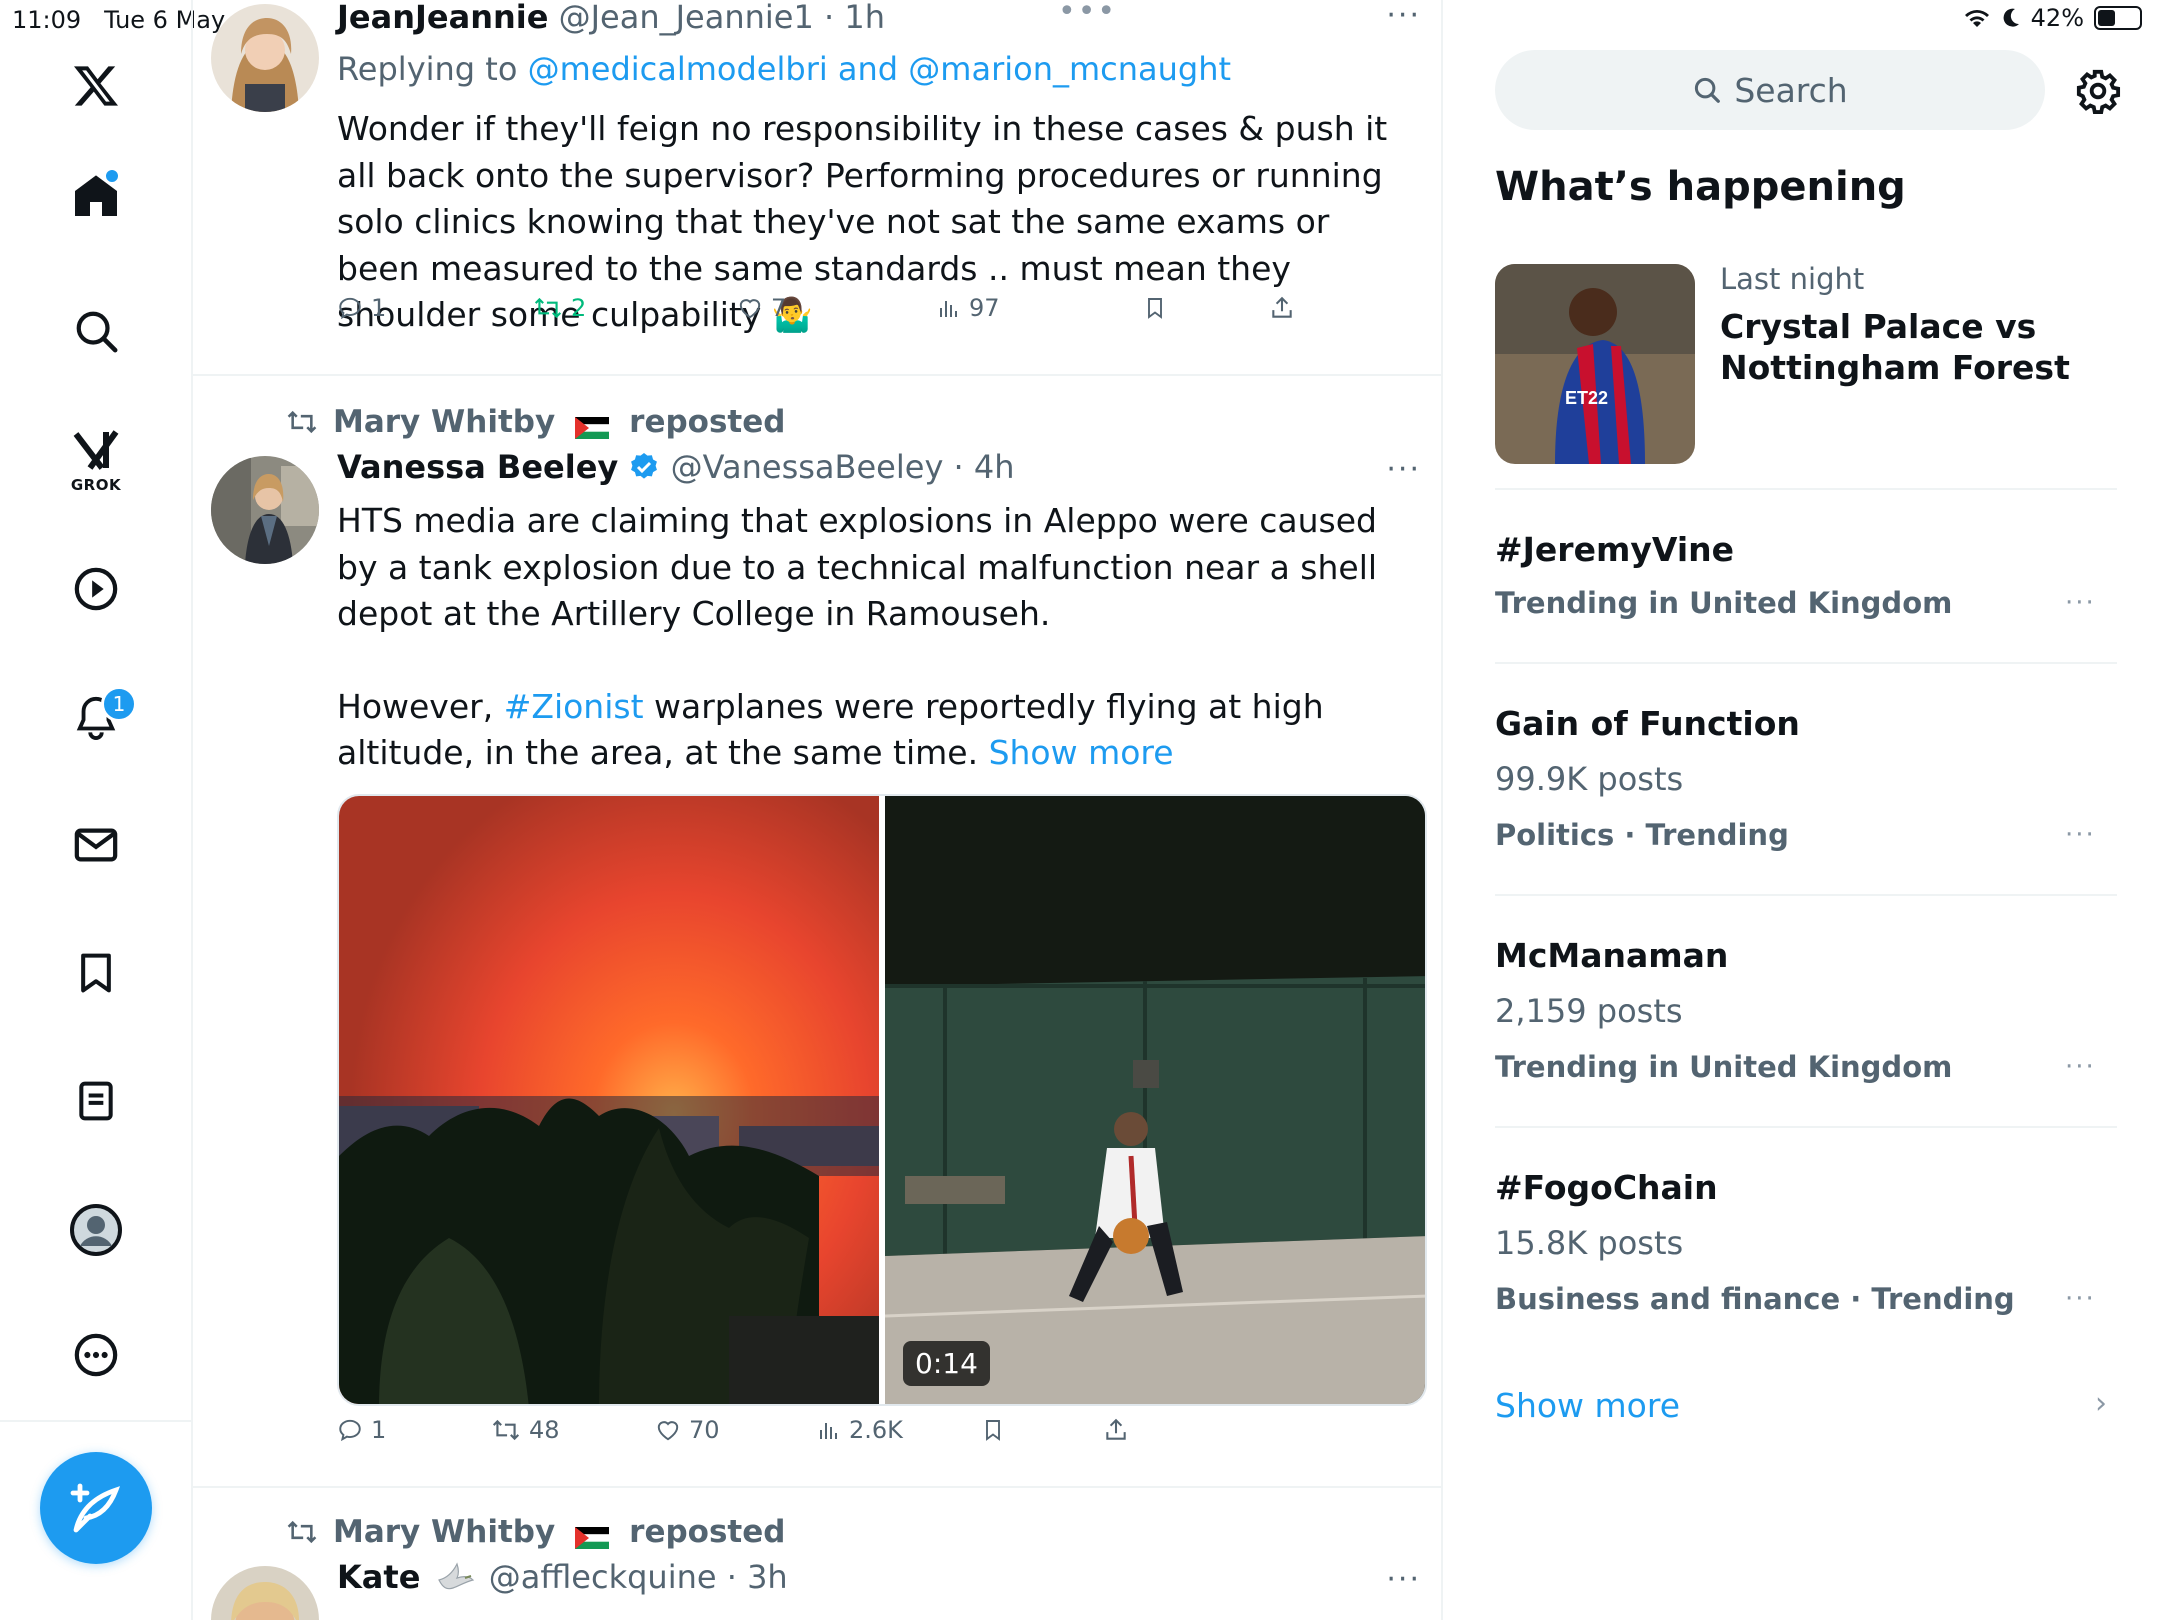 Image resolution: width=2160 pixels, height=1620 pixels. What do you see at coordinates (767, 1577) in the screenshot?
I see `tweet-time: 3h` at bounding box center [767, 1577].